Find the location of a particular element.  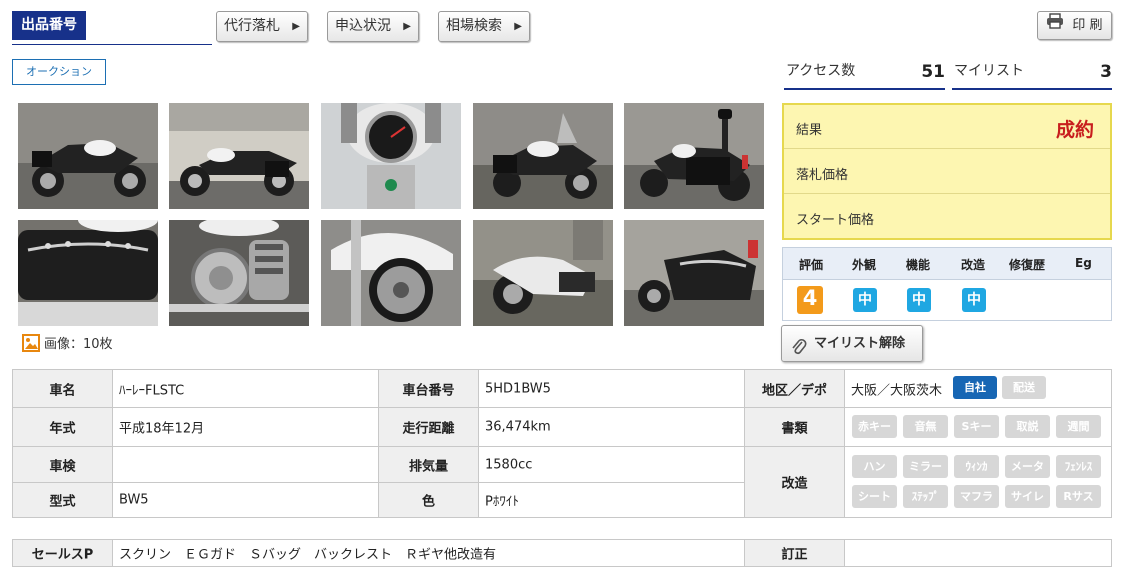

modification-badge: 中 is located at coordinates (974, 300).